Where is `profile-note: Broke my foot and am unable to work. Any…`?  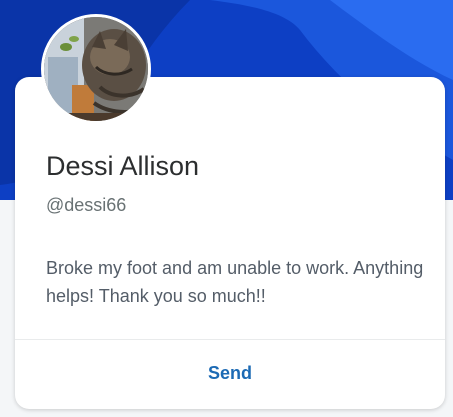
profile-note: Broke my foot and am unable to work. Any… is located at coordinates (235, 282).